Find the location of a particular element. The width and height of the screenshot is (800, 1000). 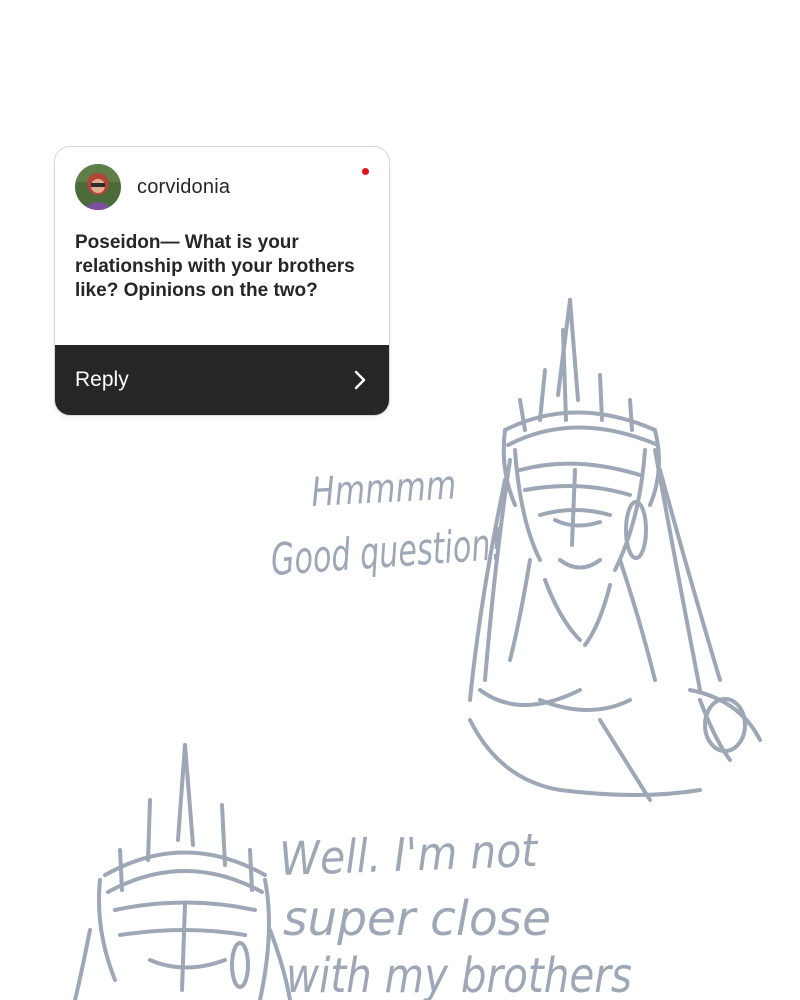

card-header: corvidonia is located at coordinates (152, 187).